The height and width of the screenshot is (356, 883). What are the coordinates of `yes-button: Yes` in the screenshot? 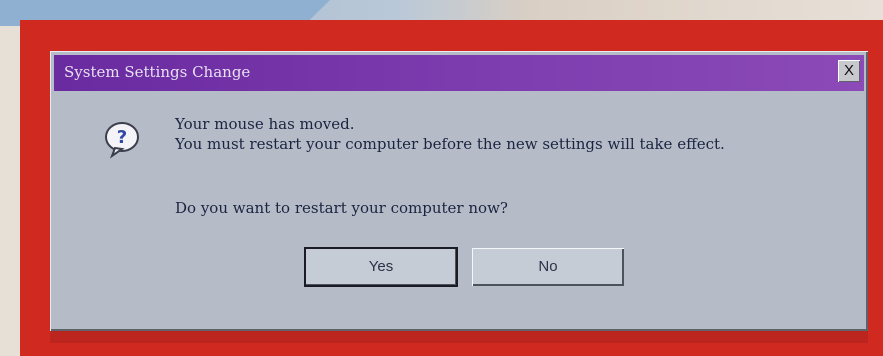 It's located at (381, 267).